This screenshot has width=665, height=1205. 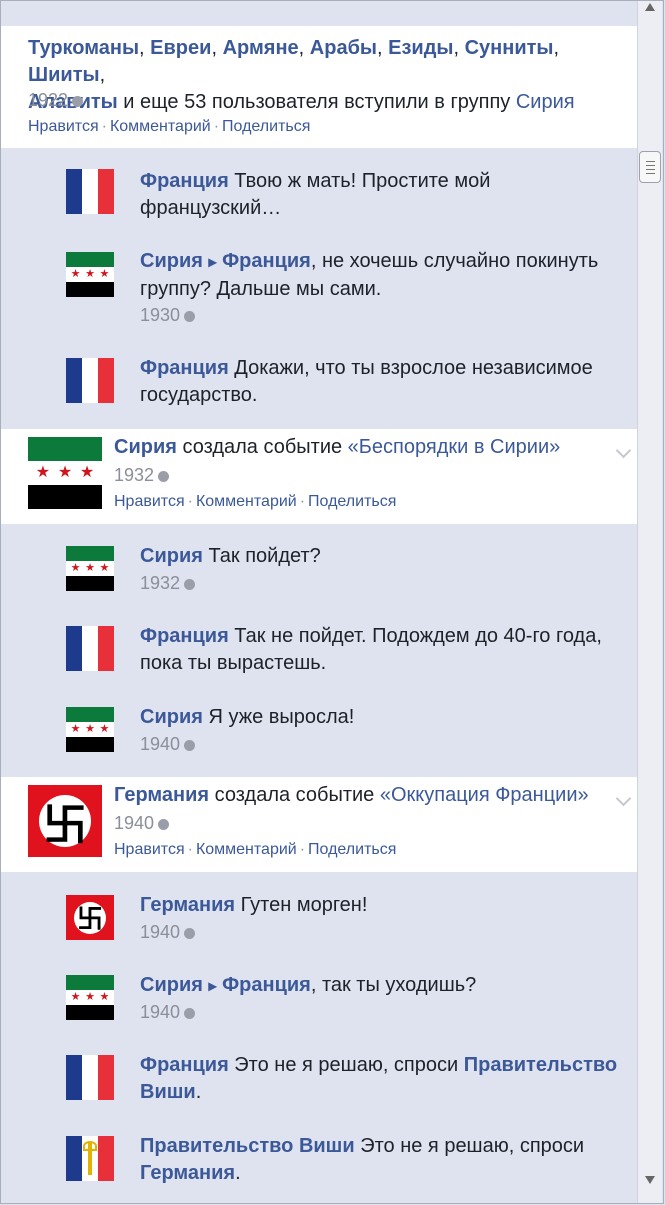 What do you see at coordinates (316, 102) in the screenshot?
I see `joined-text: и еще 53 пользователя вступили в группу` at bounding box center [316, 102].